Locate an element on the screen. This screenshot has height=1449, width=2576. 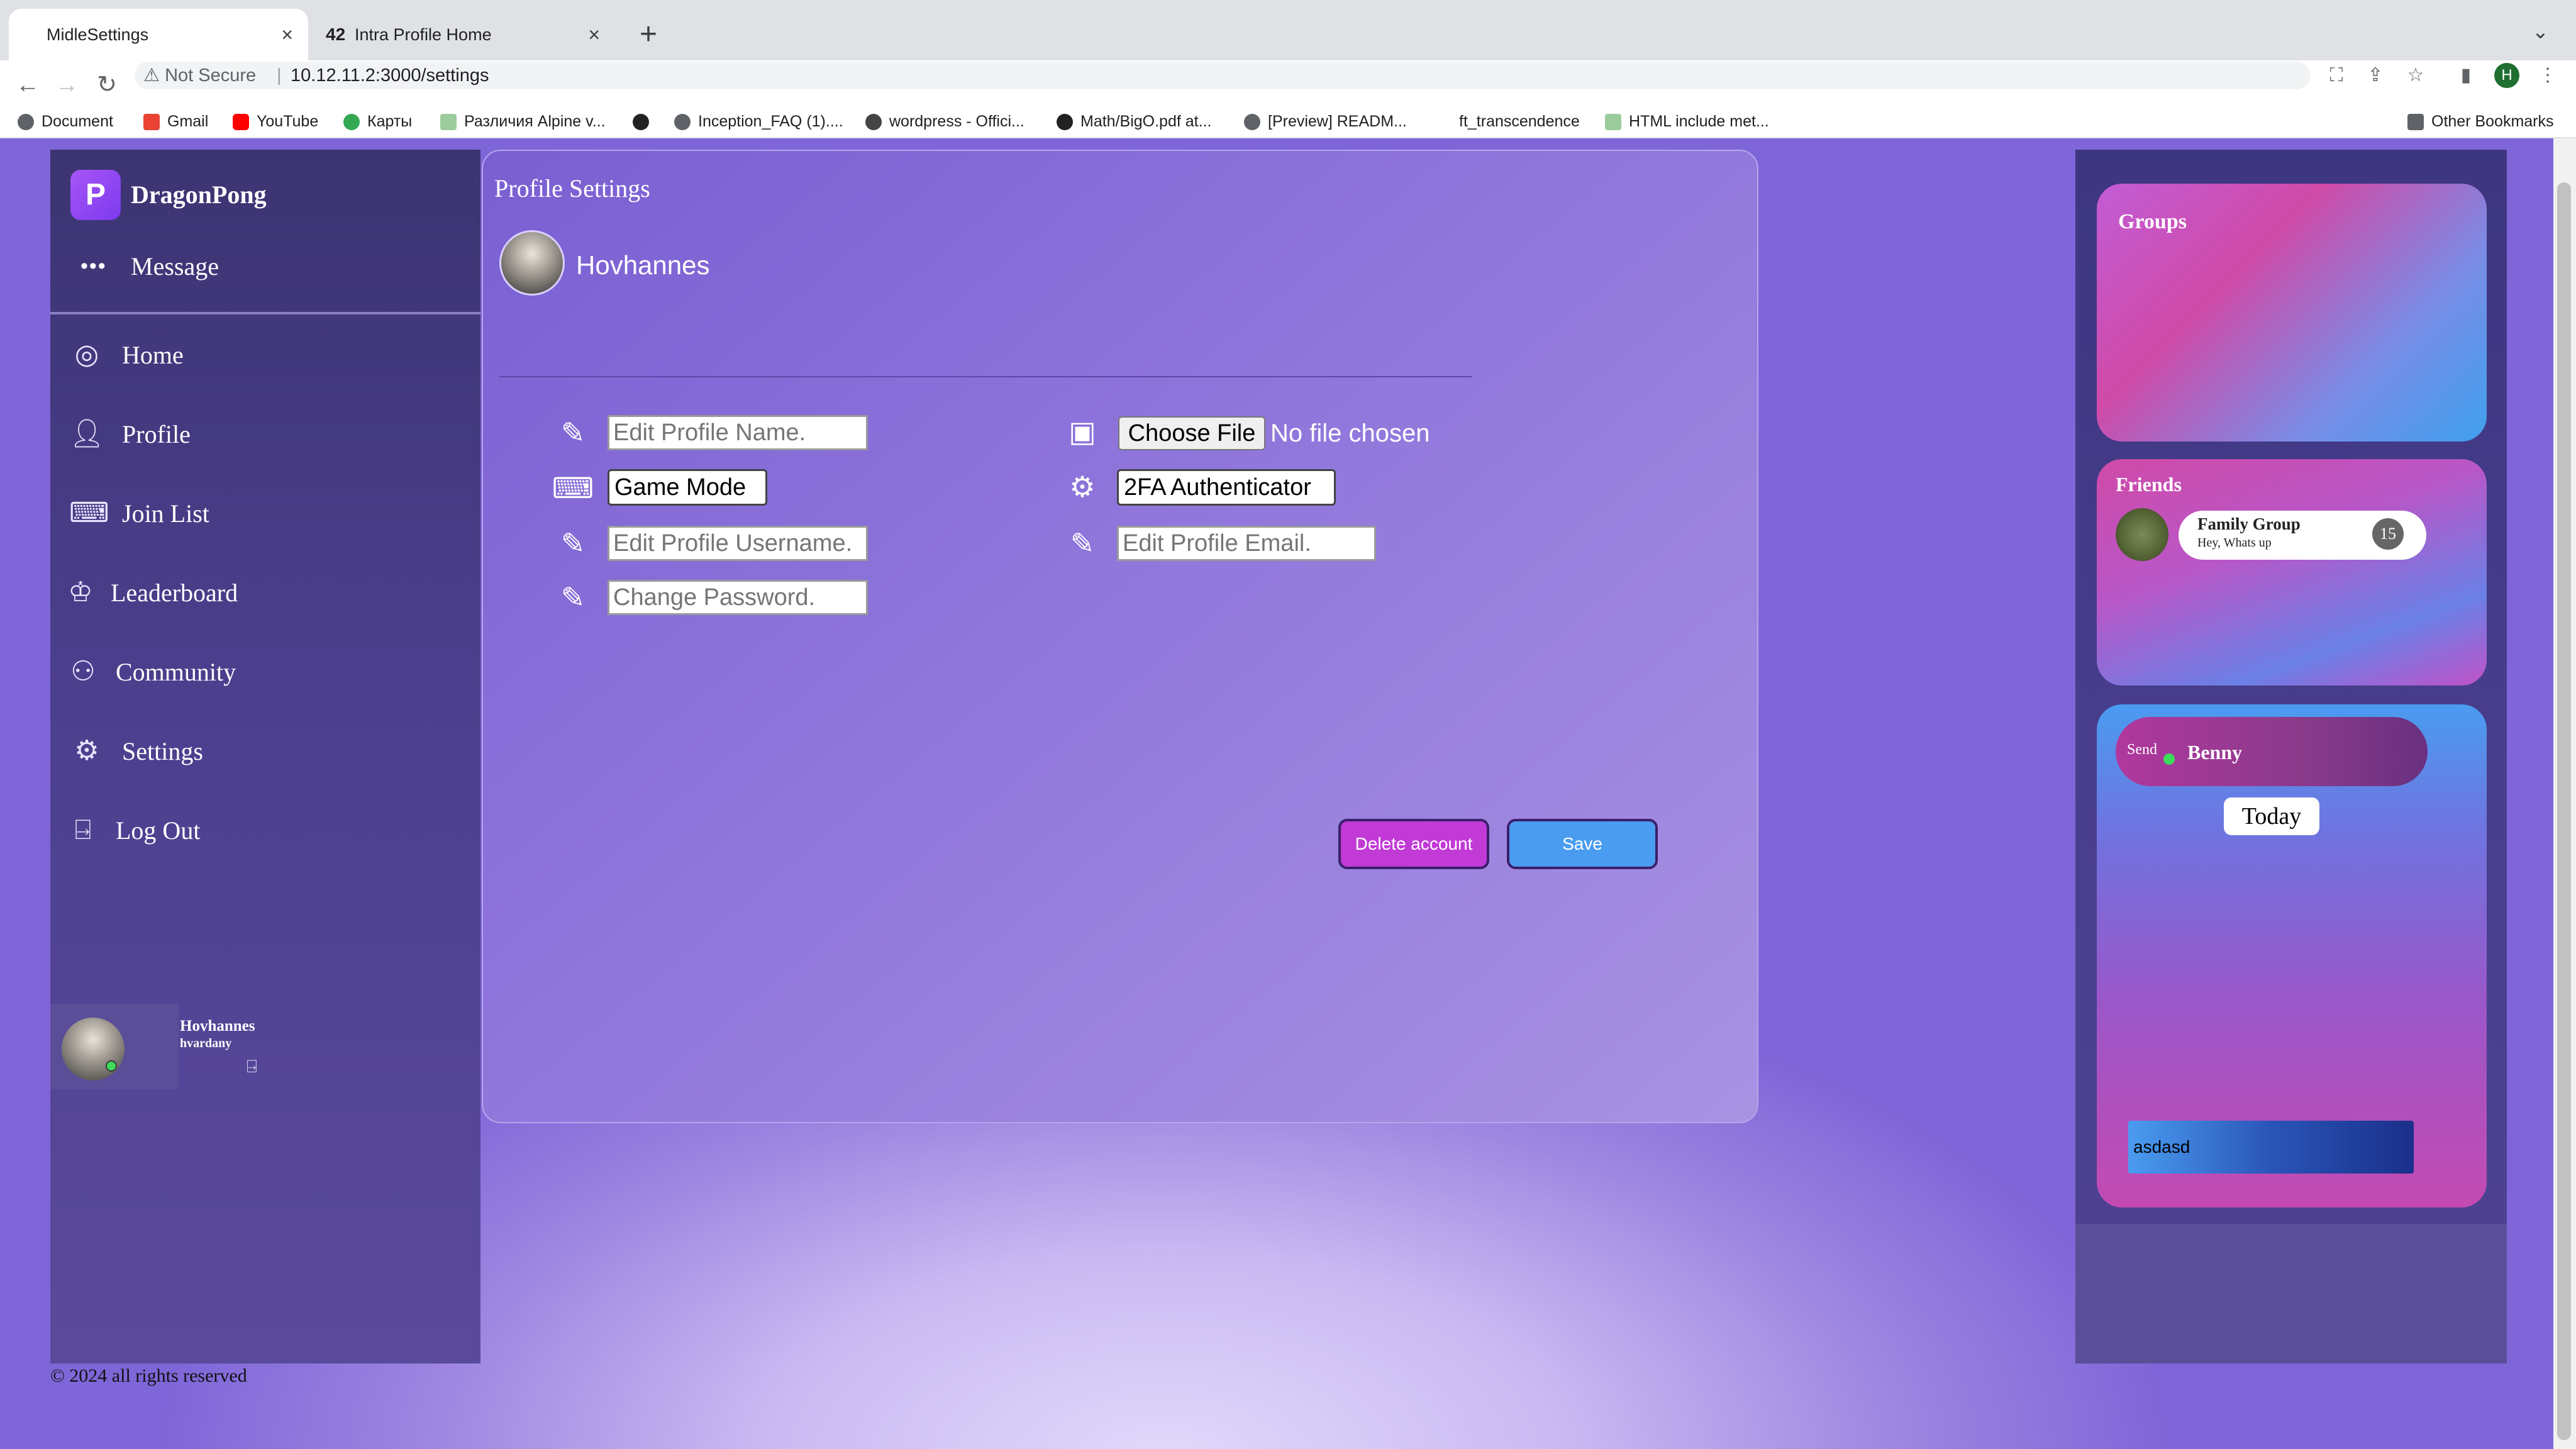
tab-intra-profile-home: 42 Intra Profile Home × is located at coordinates (464, 34).